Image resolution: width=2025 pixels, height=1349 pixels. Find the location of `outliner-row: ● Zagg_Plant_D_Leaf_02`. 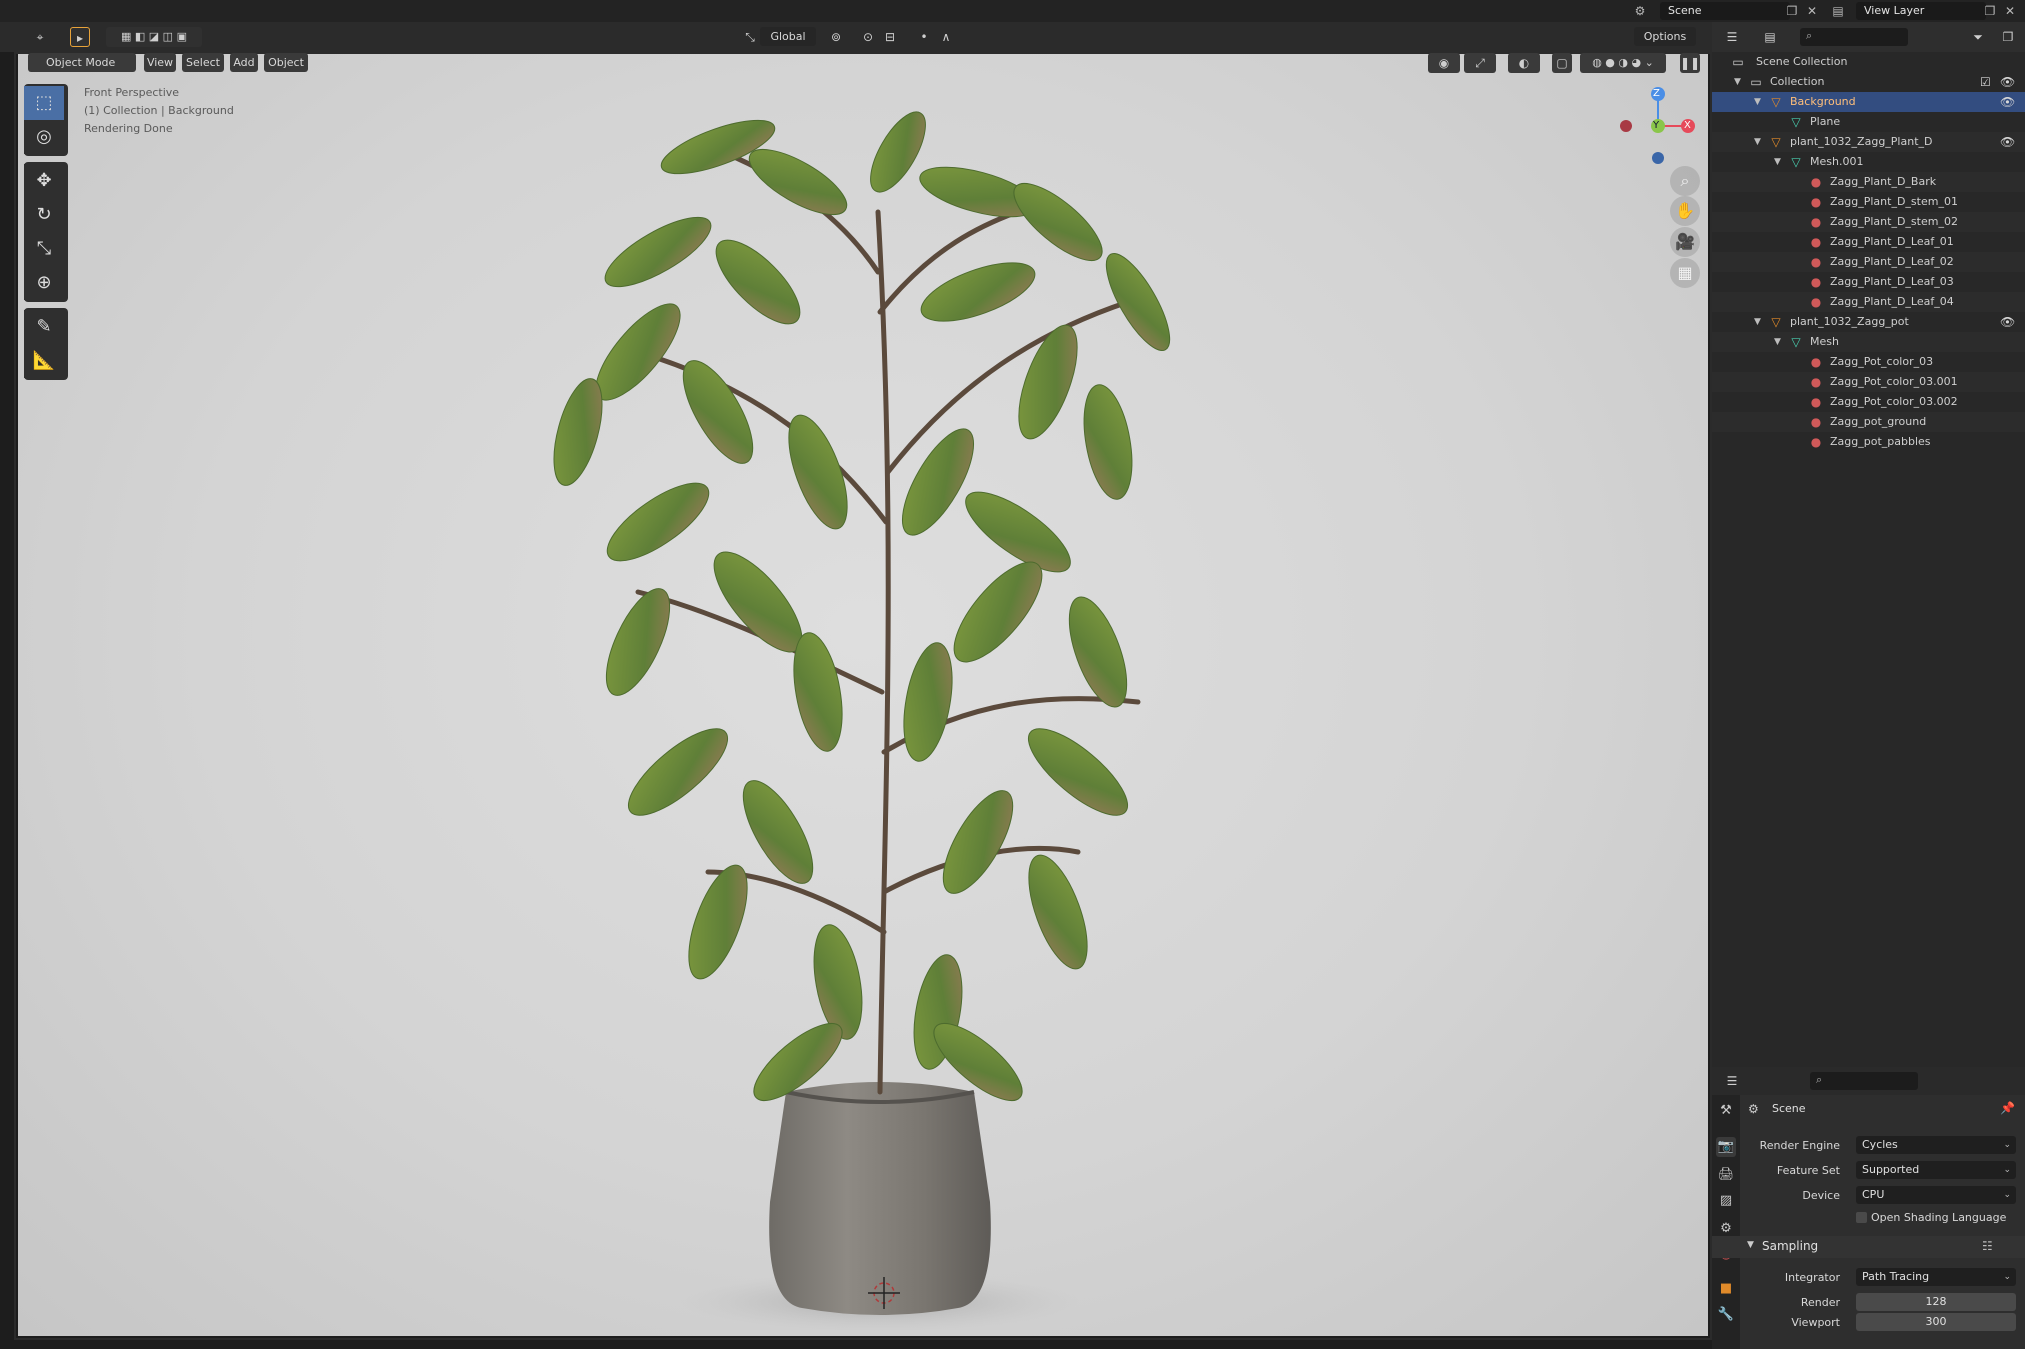

outliner-row: ● Zagg_Plant_D_Leaf_02 is located at coordinates (1868, 262).